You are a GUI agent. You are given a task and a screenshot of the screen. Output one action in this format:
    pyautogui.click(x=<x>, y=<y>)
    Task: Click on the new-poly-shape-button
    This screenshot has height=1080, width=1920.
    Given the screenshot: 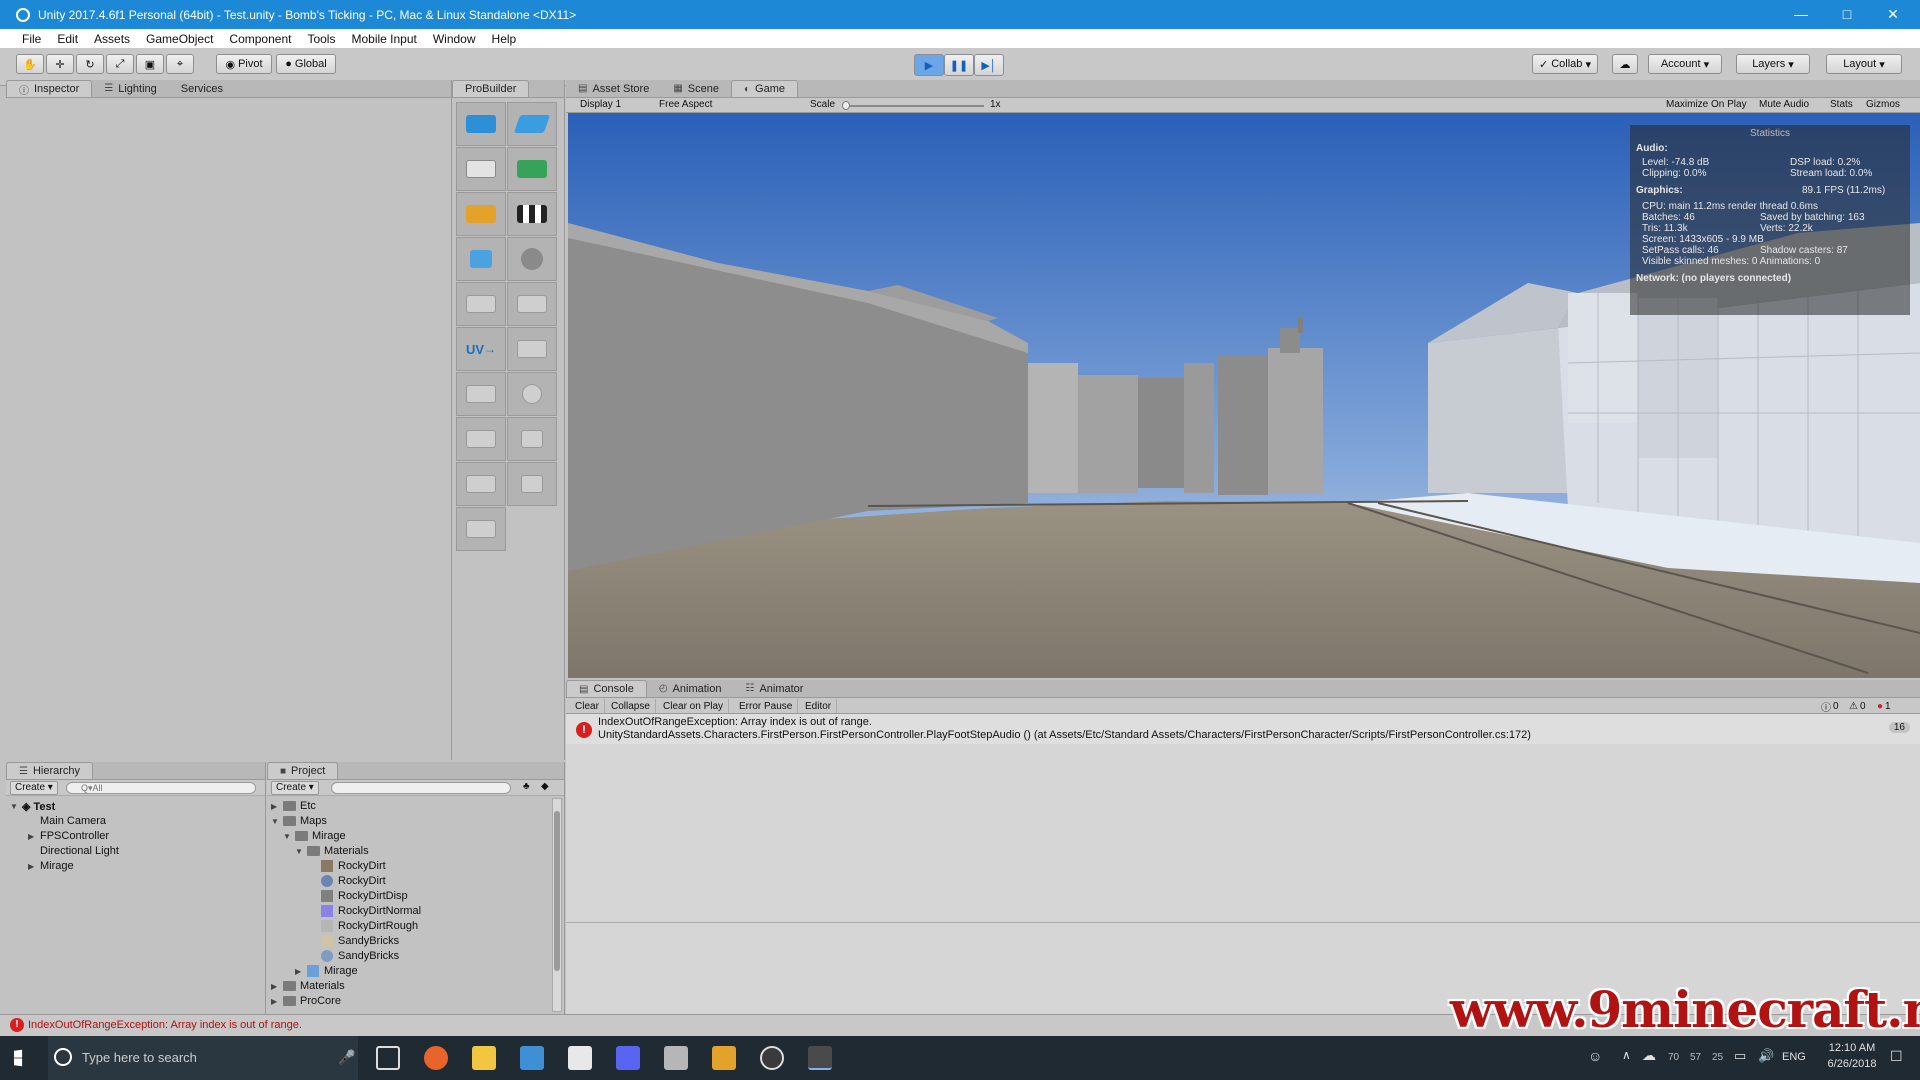 What is the action you would take?
    pyautogui.click(x=532, y=124)
    